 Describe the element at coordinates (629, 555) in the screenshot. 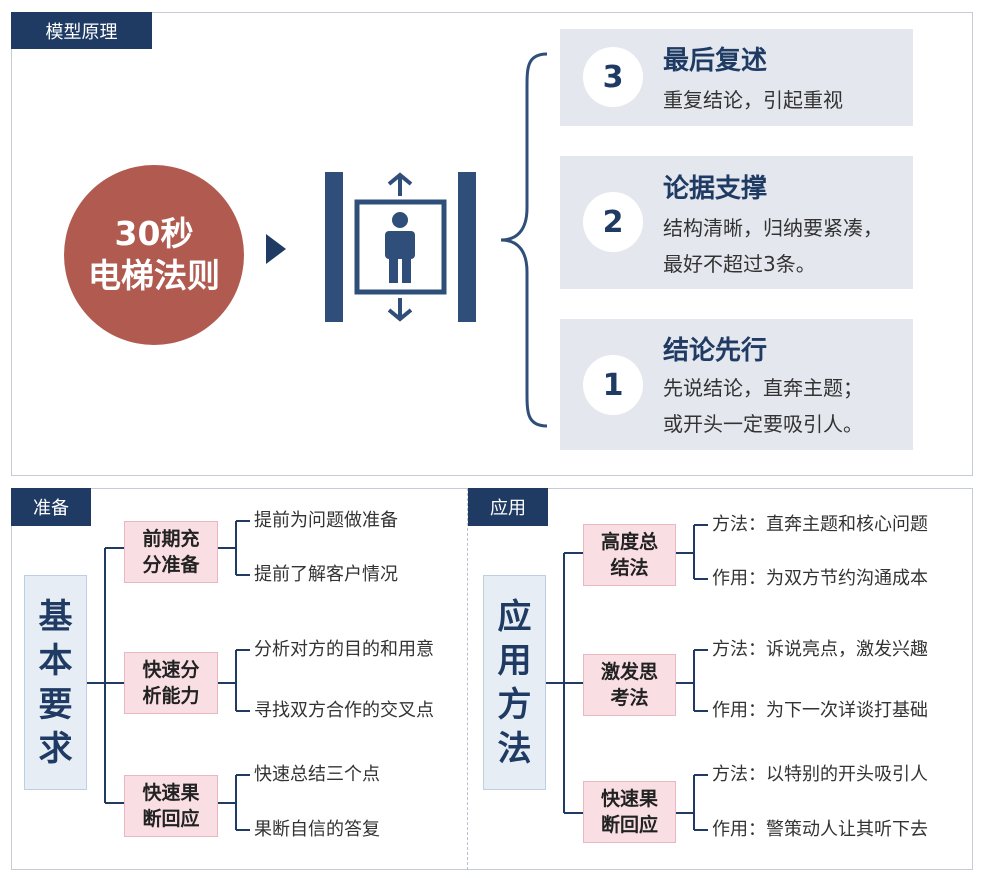

I see `apply-group-1: 高度总 结法` at that location.